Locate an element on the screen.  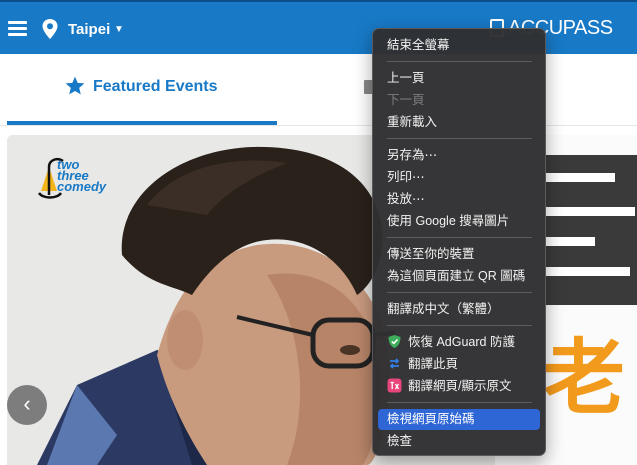
menu-icon is located at coordinates (17, 28).